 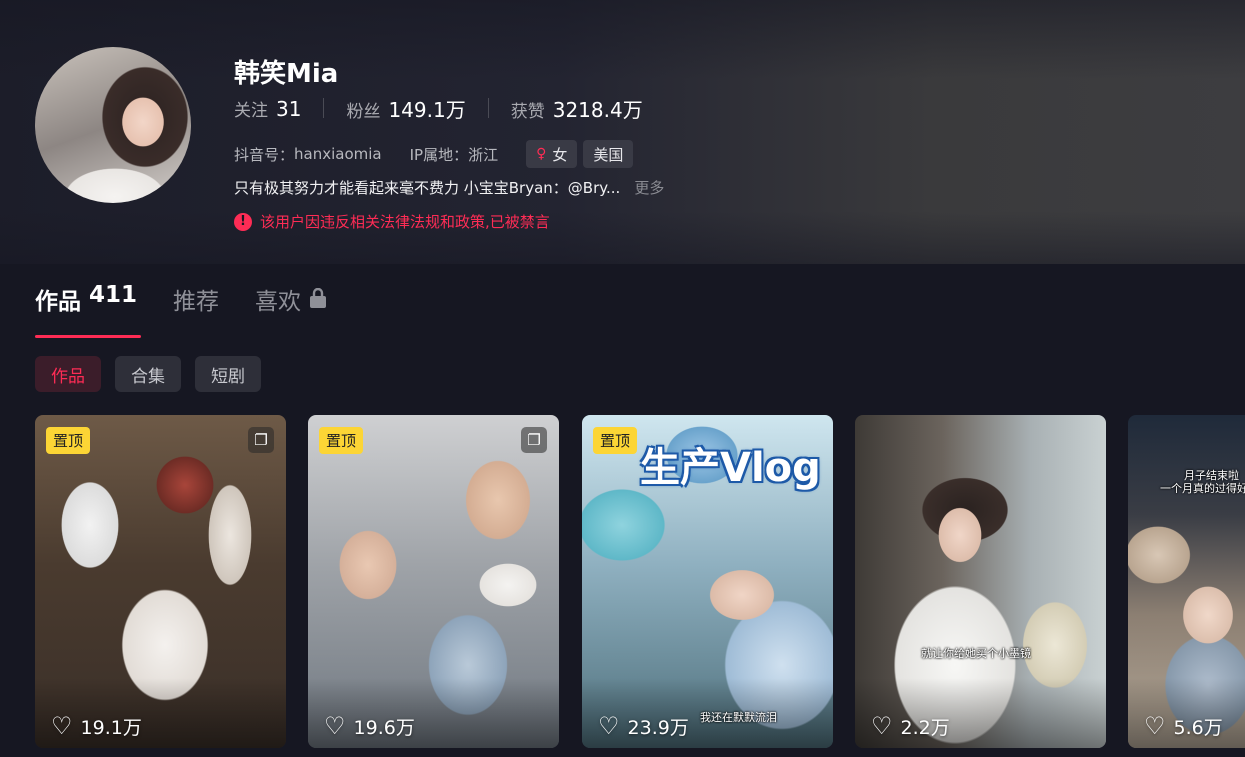 I want to click on profile-meta: 抖音号： hanxiaomia IP属地： 浙江 ♀ 女 美国, so click(x=434, y=154).